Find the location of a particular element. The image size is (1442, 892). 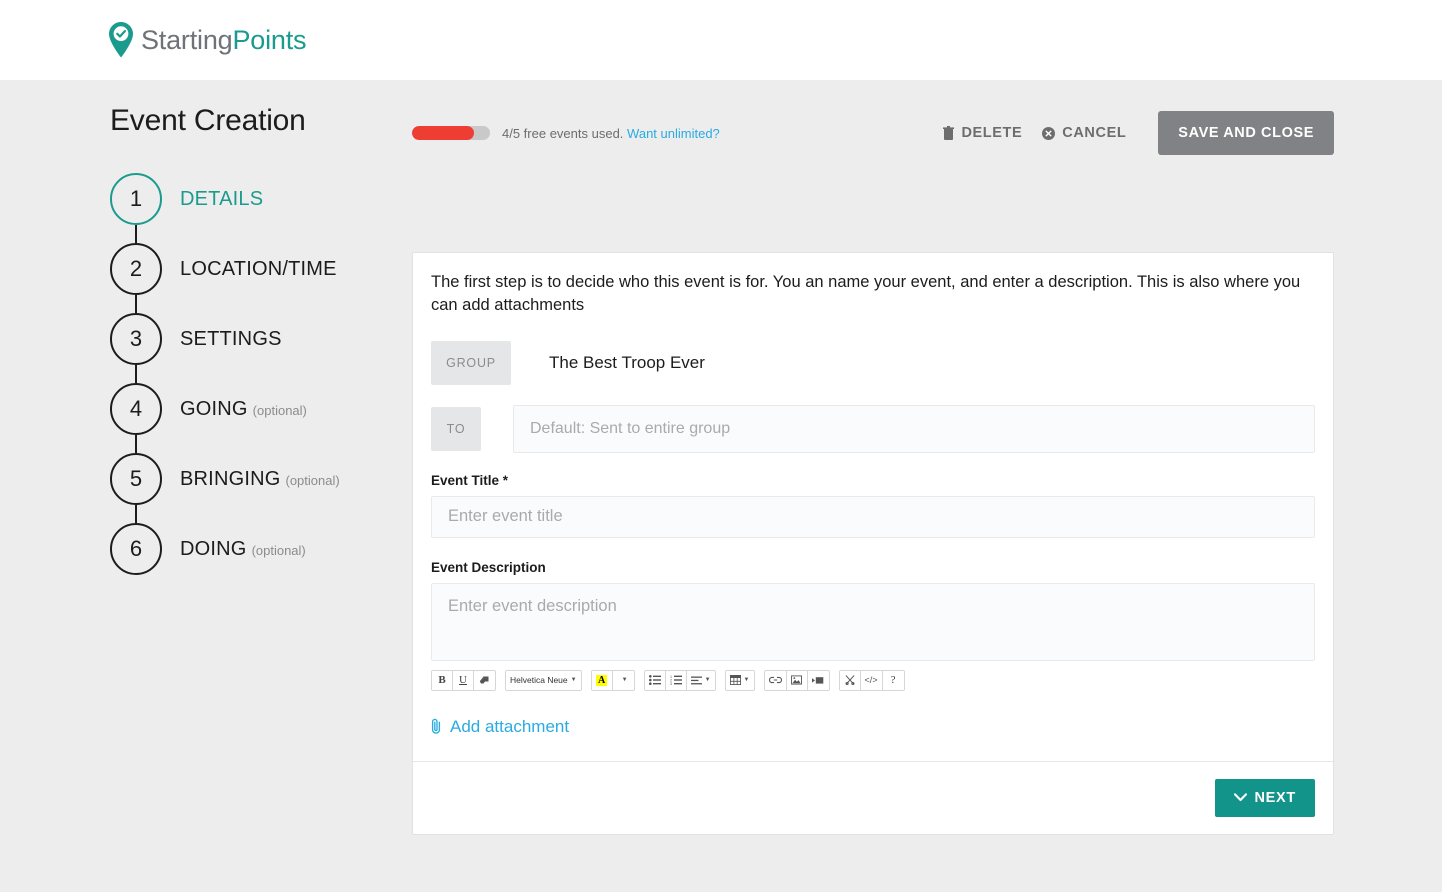

code-button: </> is located at coordinates (871, 680).